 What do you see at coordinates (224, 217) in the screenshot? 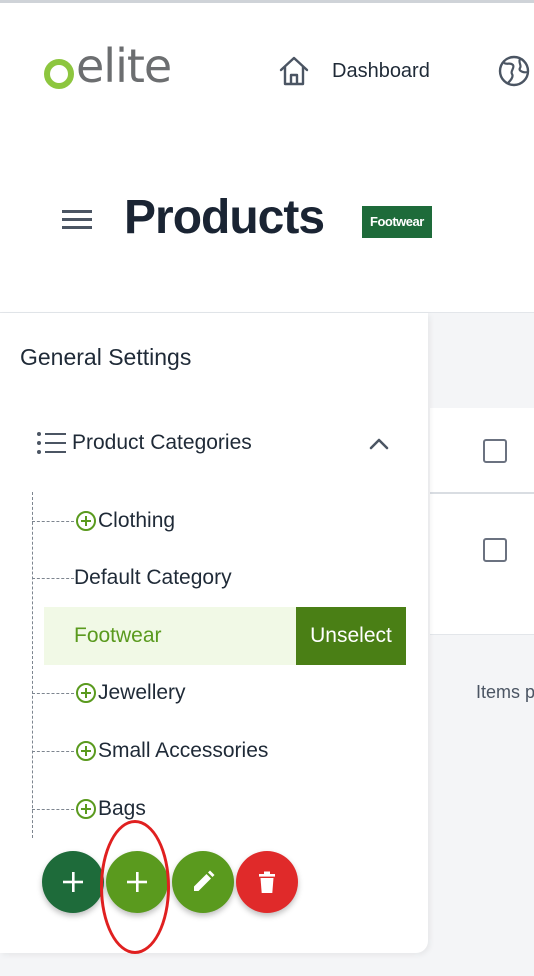
I see `page-title: Products` at bounding box center [224, 217].